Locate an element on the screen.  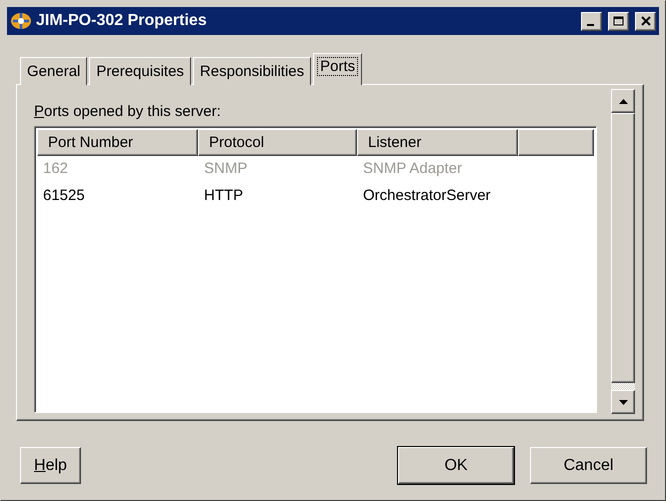
scroll-thumb is located at coordinates (623, 248).